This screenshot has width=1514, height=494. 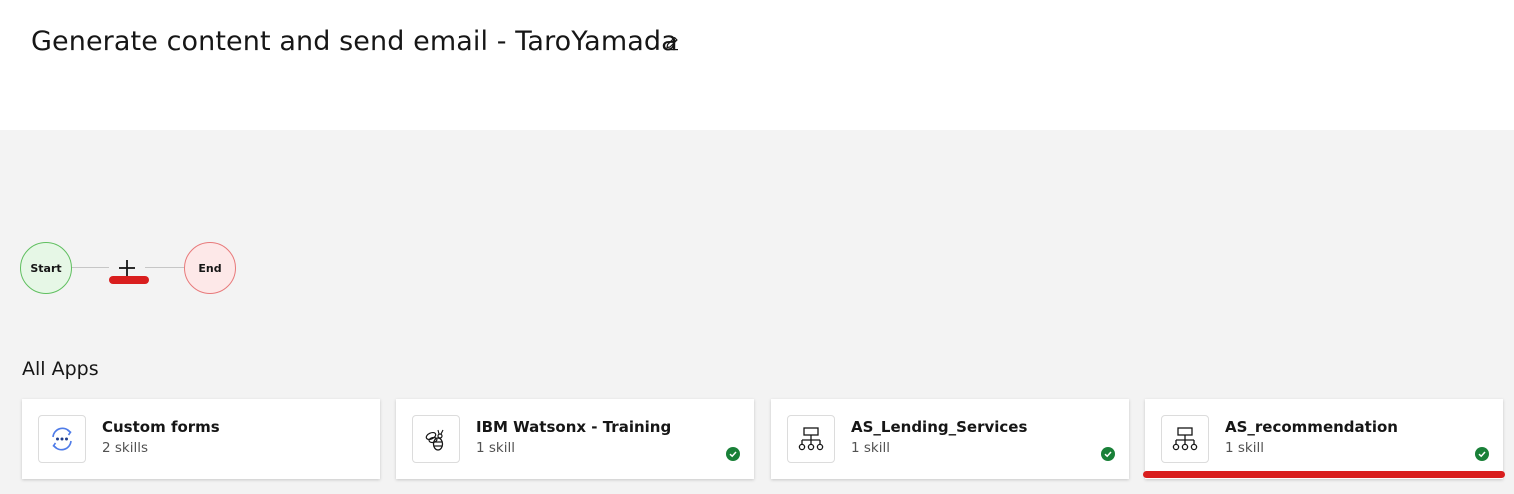 I want to click on start-node: Start, so click(x=46, y=268).